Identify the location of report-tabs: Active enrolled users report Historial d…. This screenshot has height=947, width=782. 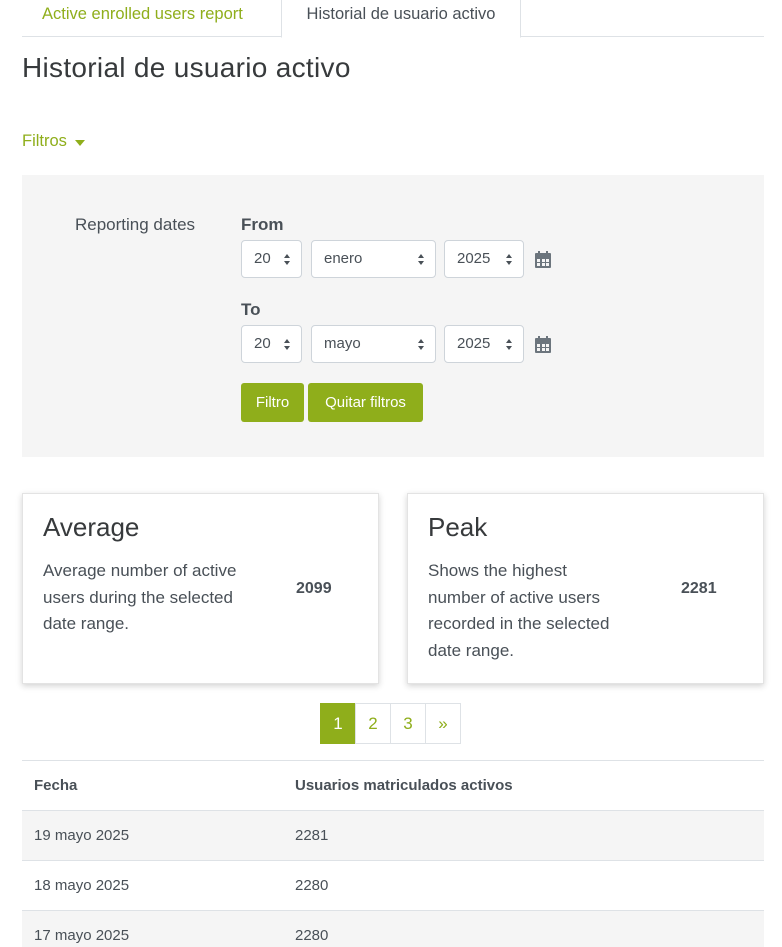
(393, 19).